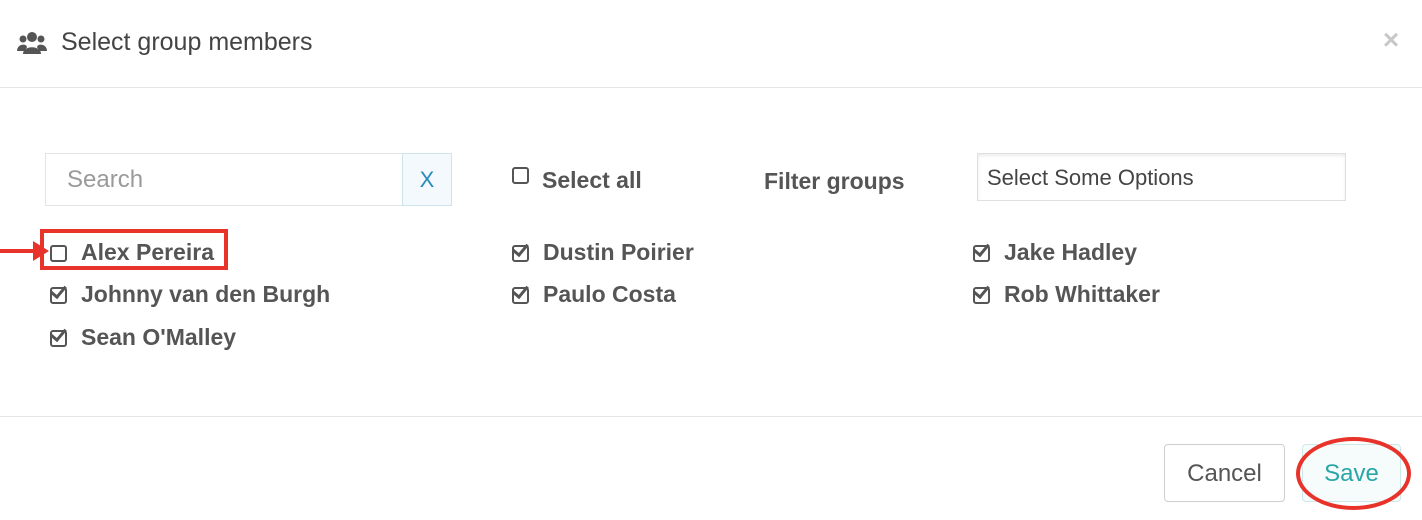 This screenshot has width=1422, height=520. I want to click on modal-title: Select group members, so click(187, 42).